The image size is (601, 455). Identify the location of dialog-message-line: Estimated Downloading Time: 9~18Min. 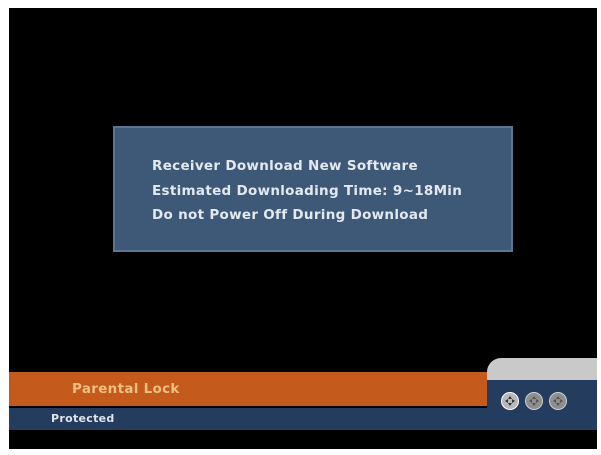
(307, 190).